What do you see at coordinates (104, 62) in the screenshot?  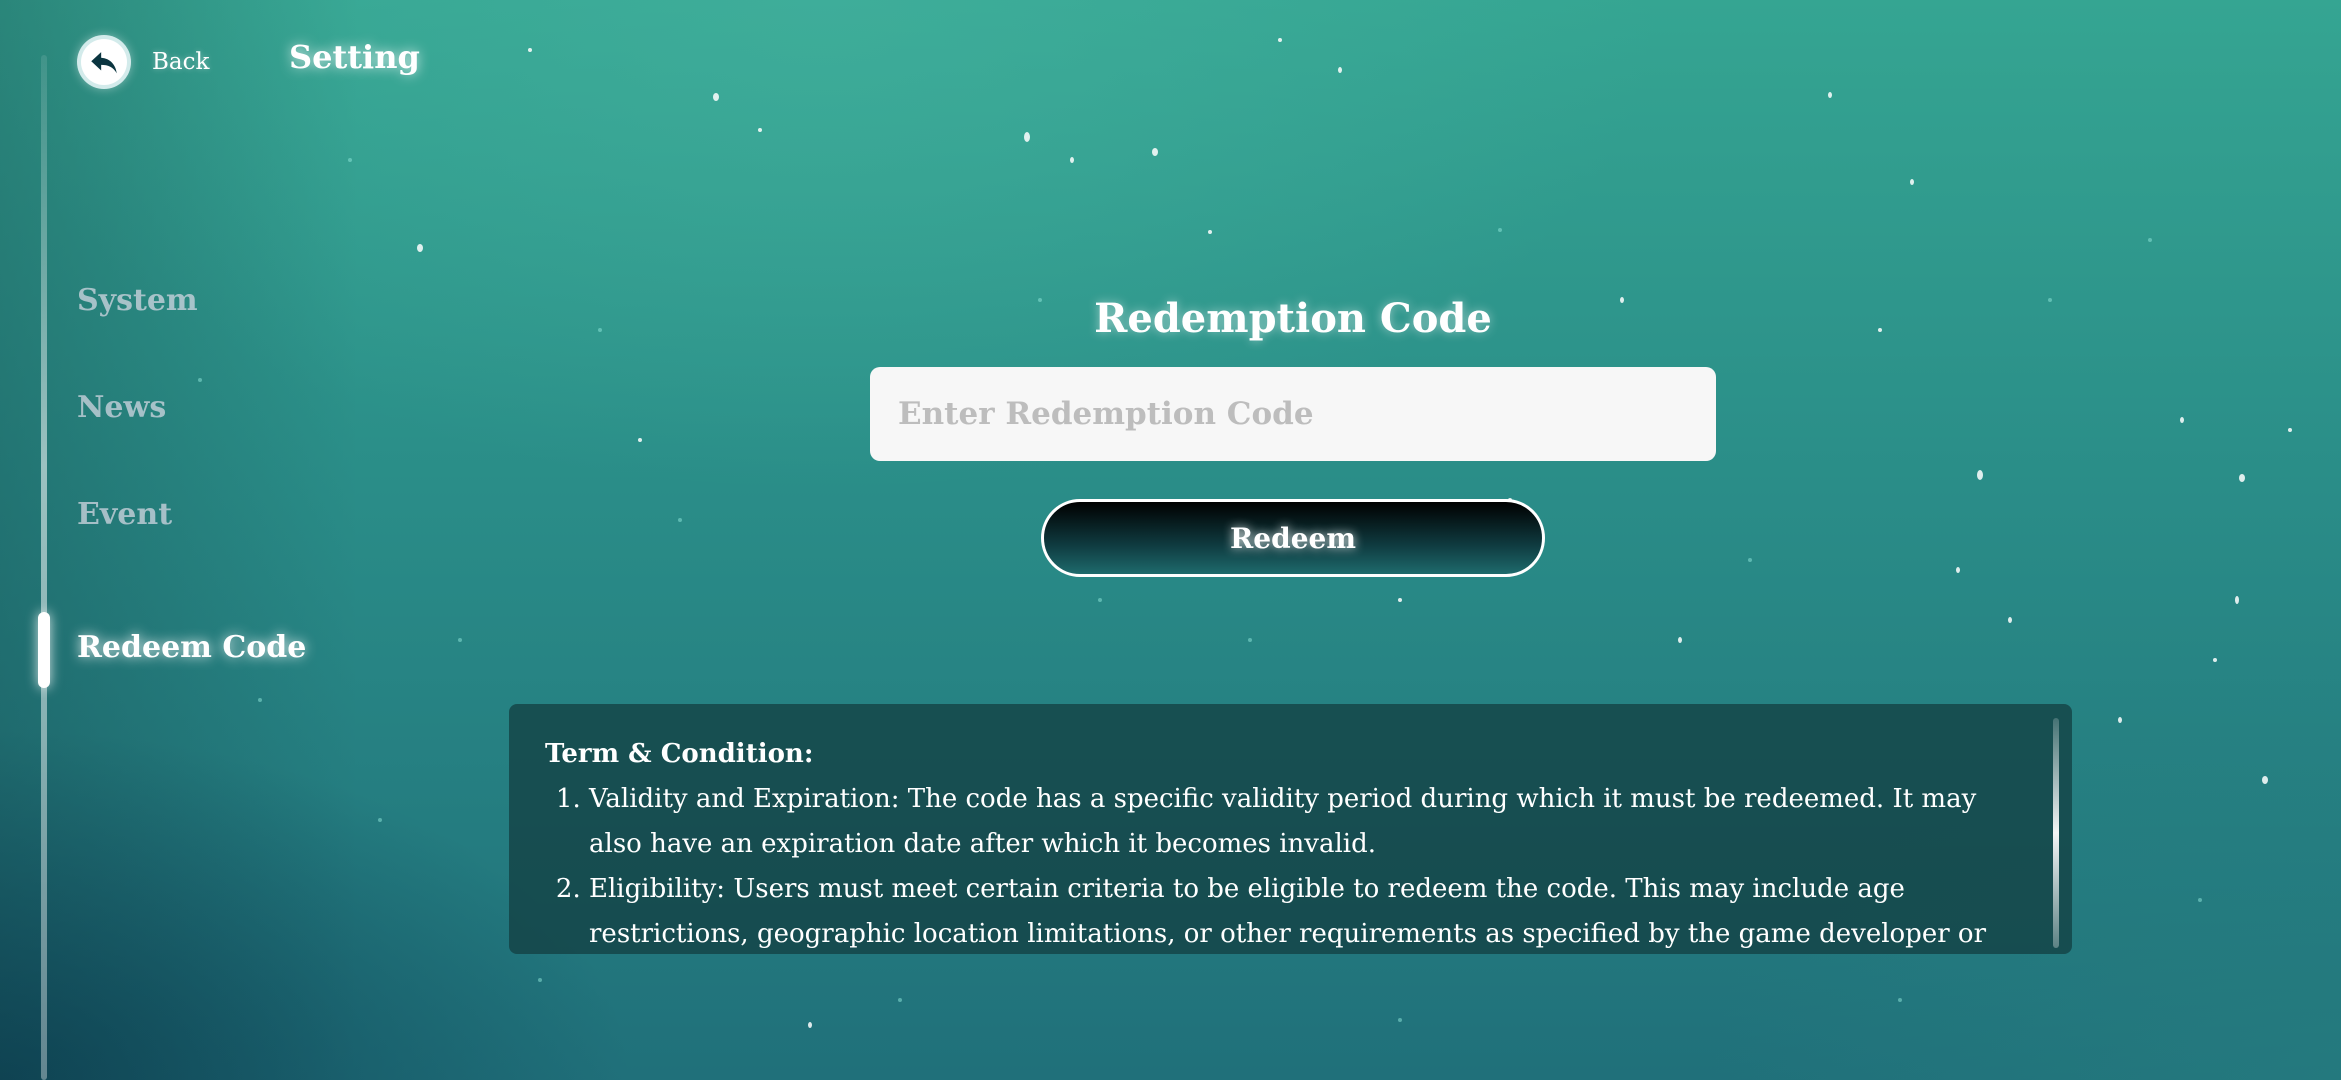 I see `back-arrow-icon` at bounding box center [104, 62].